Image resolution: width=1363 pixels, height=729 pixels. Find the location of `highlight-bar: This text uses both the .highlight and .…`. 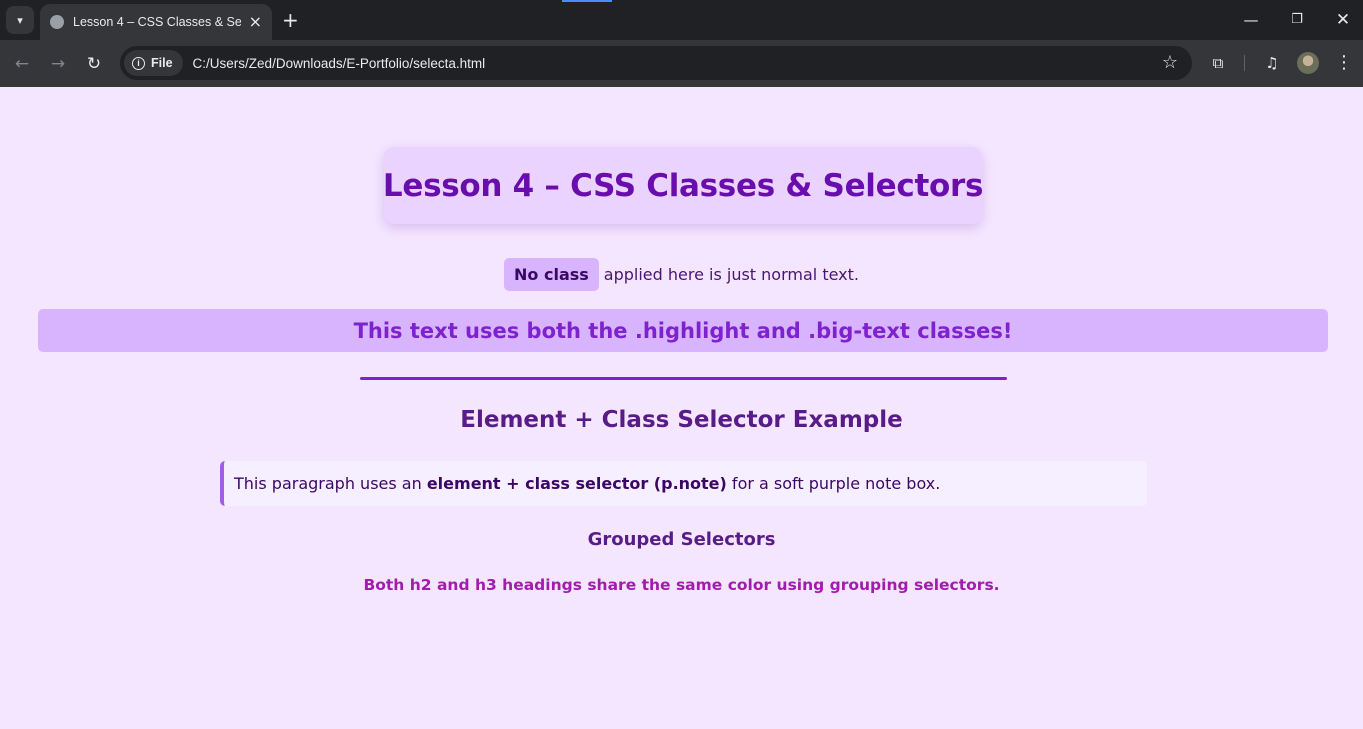

highlight-bar: This text uses both the .highlight and .… is located at coordinates (683, 330).